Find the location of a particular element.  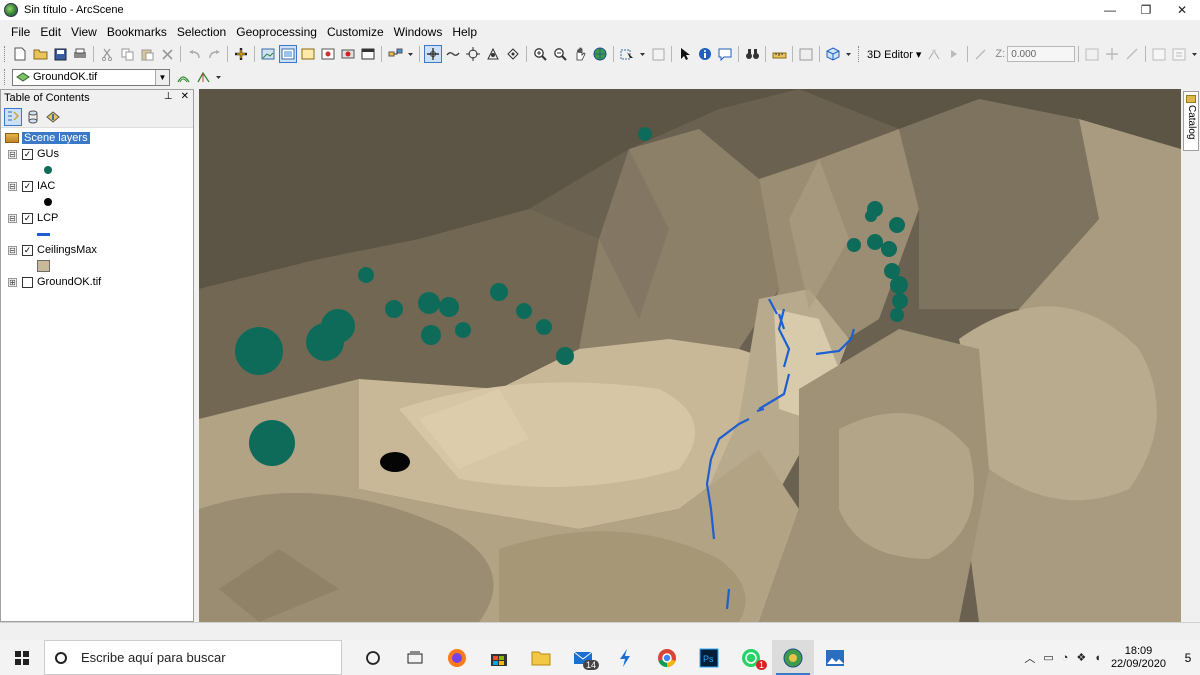

scene-properties-icon is located at coordinates (268, 54).